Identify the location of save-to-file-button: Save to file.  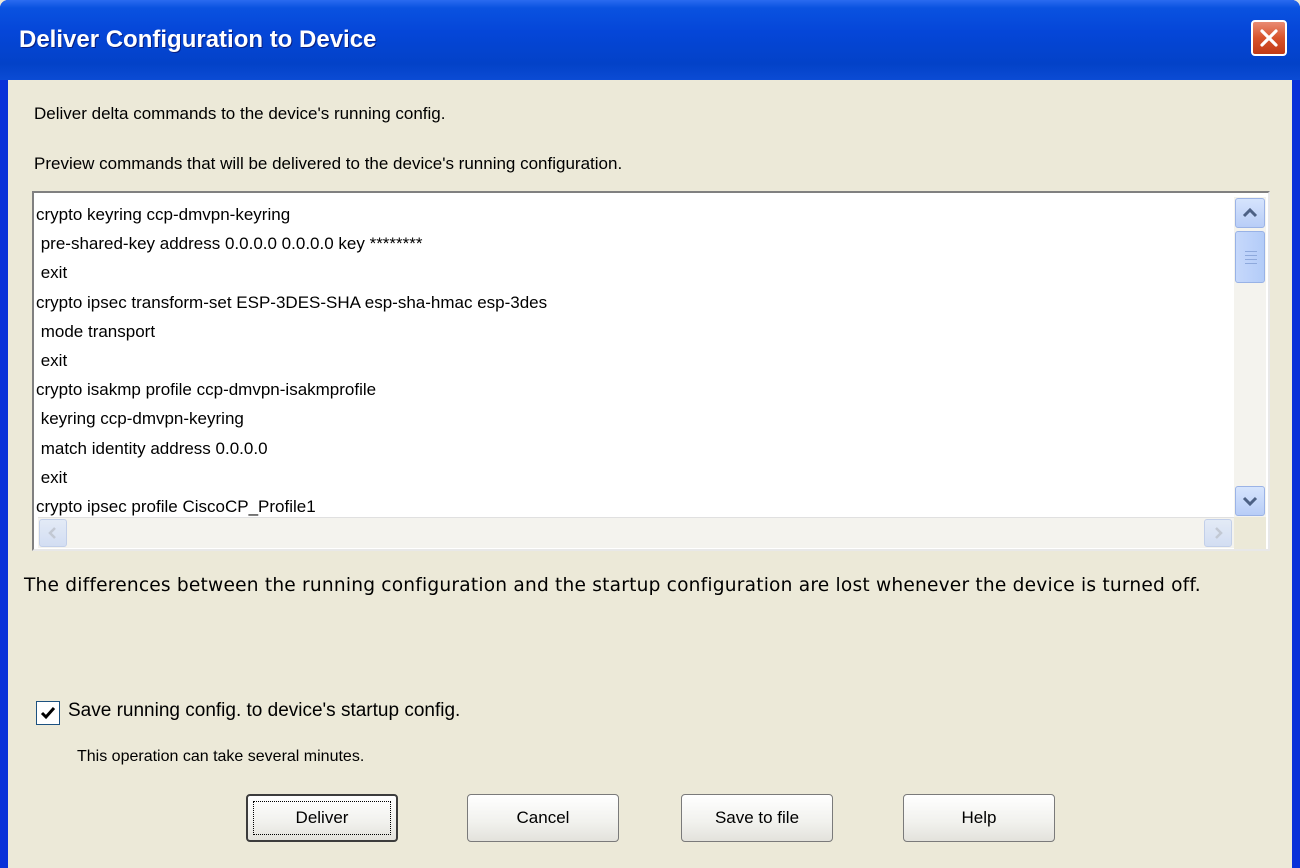
(757, 818).